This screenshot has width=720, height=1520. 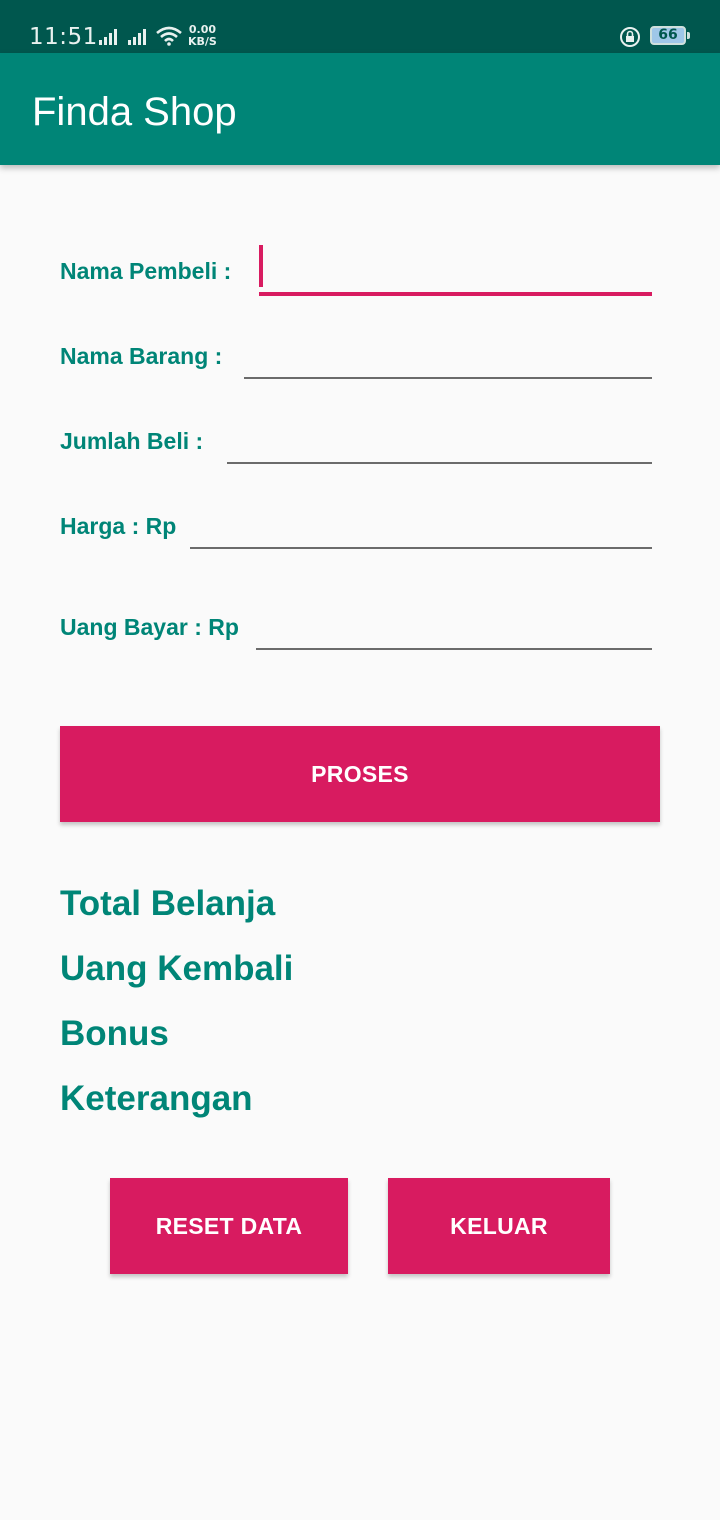 I want to click on nama-pembeli-input, so click(x=455, y=275).